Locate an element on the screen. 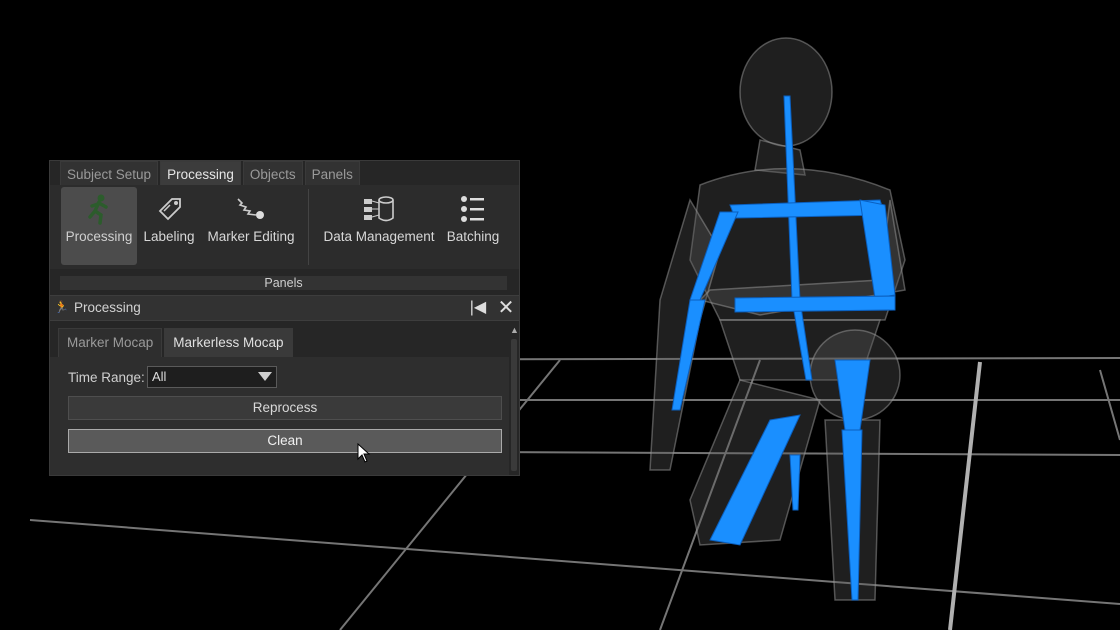 Image resolution: width=1120 pixels, height=630 pixels. marker-editing-ribbon-button: Marker Editing is located at coordinates (251, 226).